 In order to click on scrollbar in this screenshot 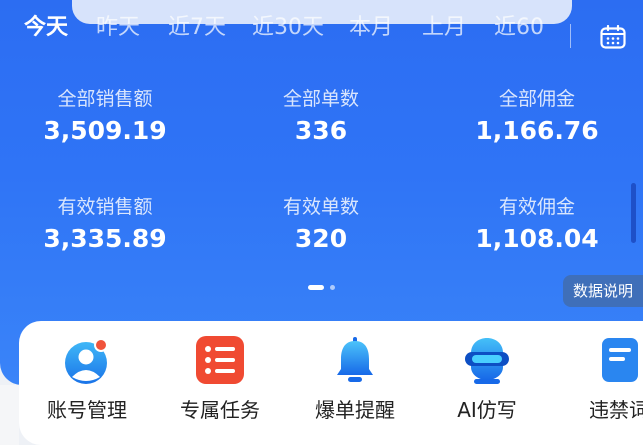, I will do `click(633, 213)`.